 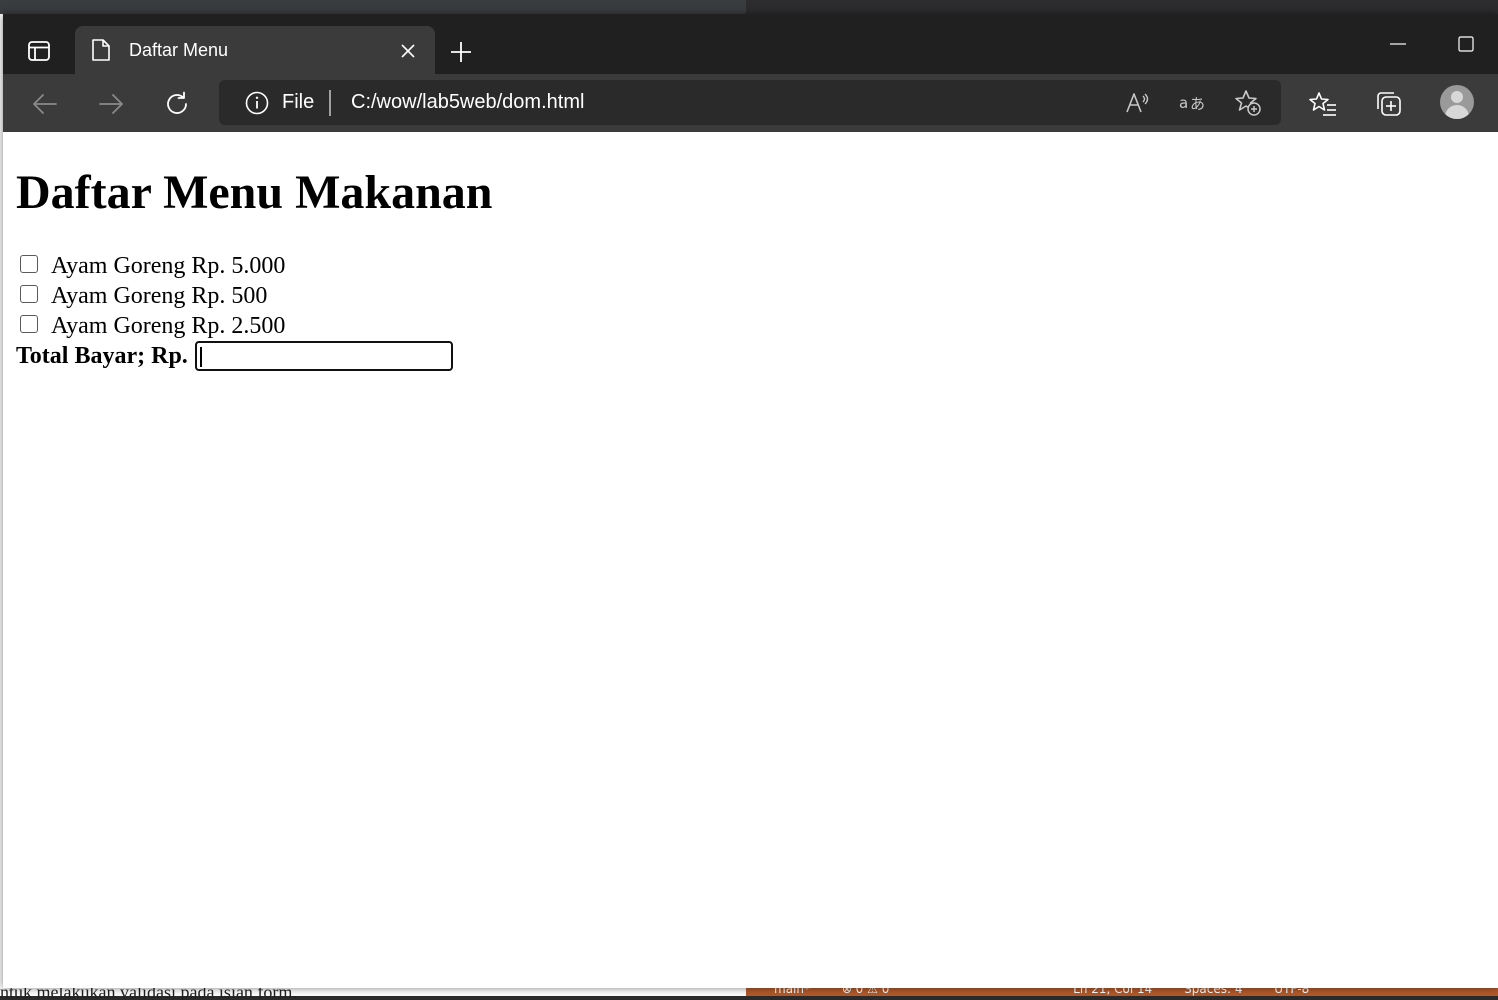 What do you see at coordinates (101, 50) in the screenshot?
I see `page-icon` at bounding box center [101, 50].